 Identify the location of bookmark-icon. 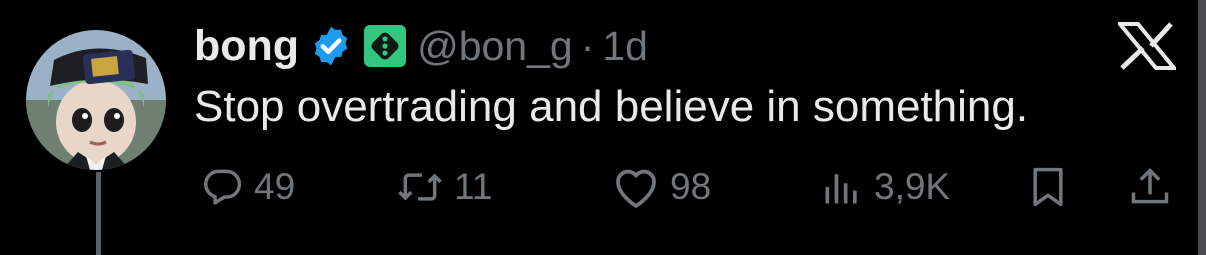
(1048, 187).